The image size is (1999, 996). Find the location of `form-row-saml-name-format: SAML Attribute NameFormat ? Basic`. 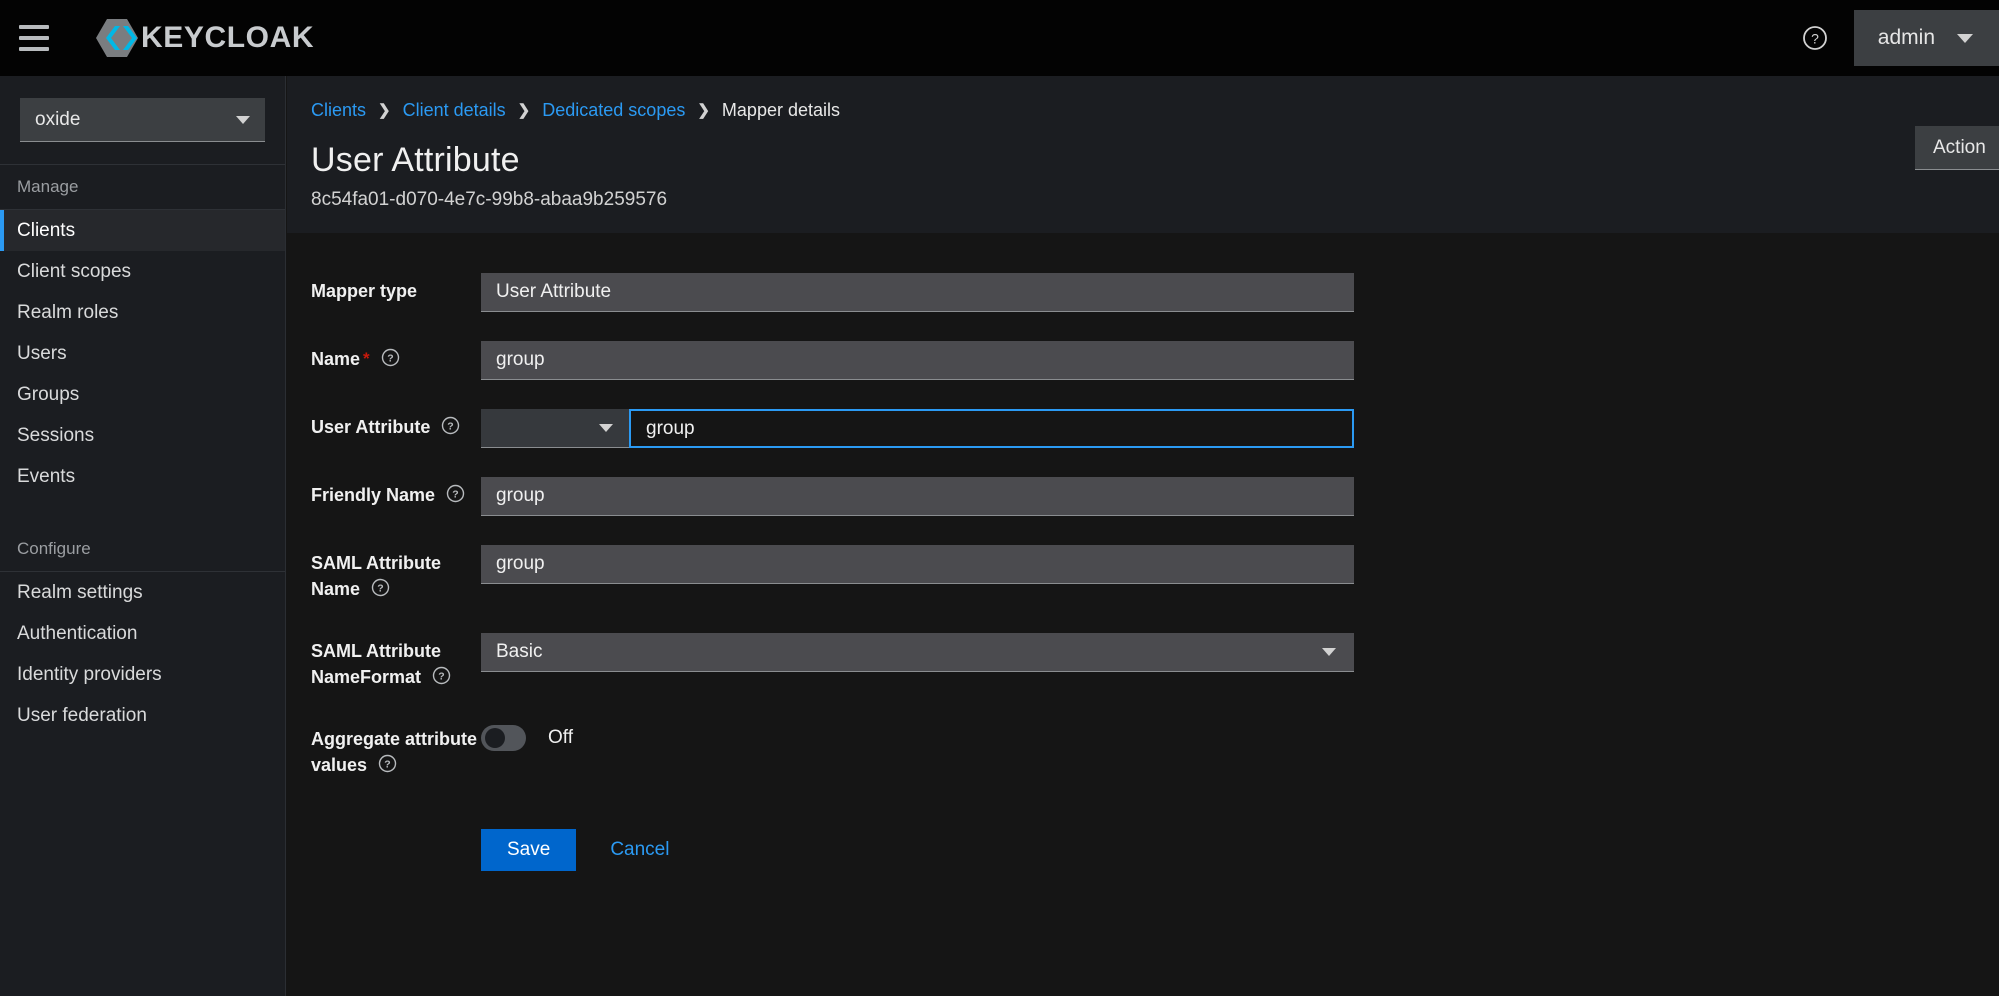

form-row-saml-name-format: SAML Attribute NameFormat ? Basic is located at coordinates (1155, 662).